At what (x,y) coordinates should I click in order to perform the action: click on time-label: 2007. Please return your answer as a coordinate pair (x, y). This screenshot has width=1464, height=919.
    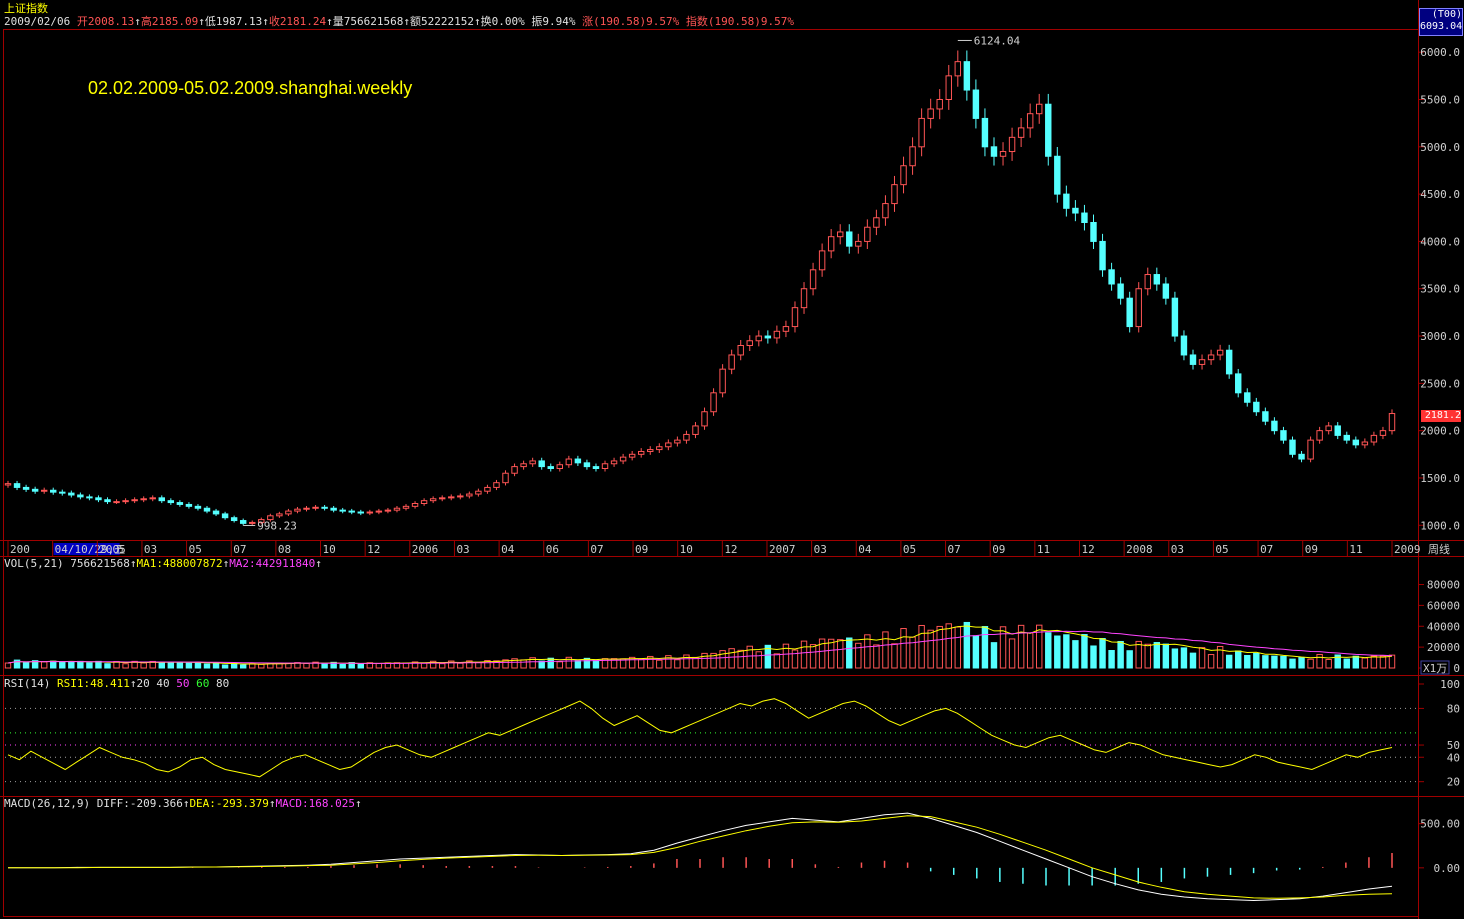
    Looking at the image, I should click on (782, 549).